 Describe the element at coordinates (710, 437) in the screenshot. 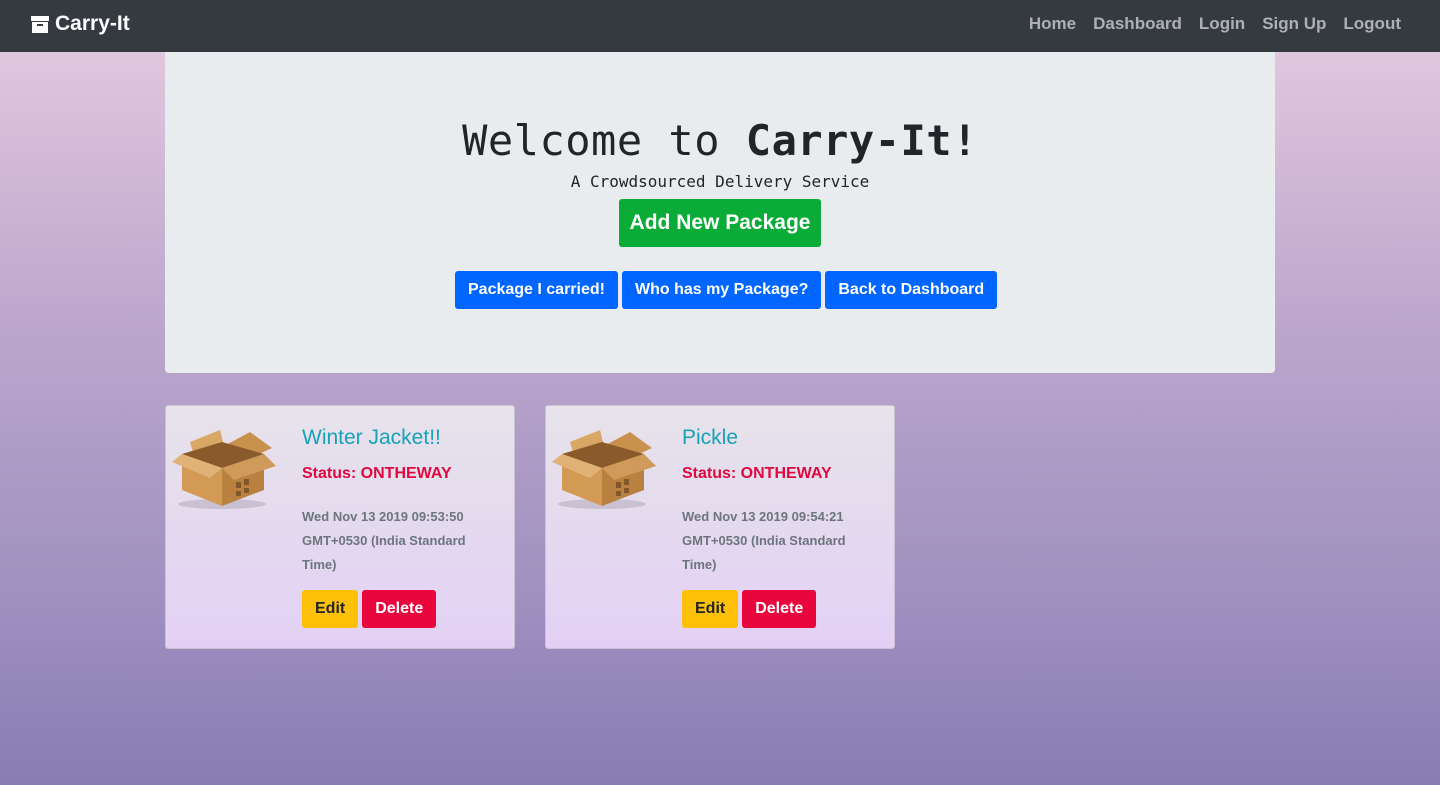

I see `package-title: Pickle` at that location.